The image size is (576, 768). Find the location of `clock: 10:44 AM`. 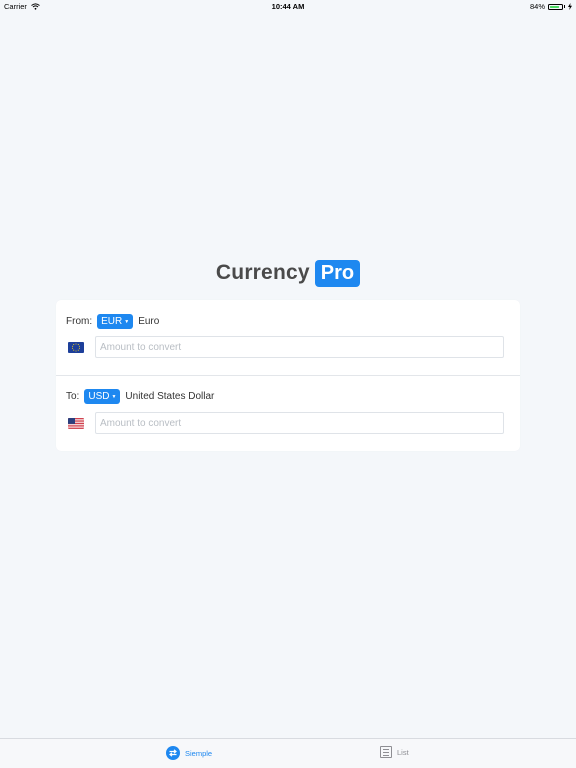

clock: 10:44 AM is located at coordinates (288, 6).